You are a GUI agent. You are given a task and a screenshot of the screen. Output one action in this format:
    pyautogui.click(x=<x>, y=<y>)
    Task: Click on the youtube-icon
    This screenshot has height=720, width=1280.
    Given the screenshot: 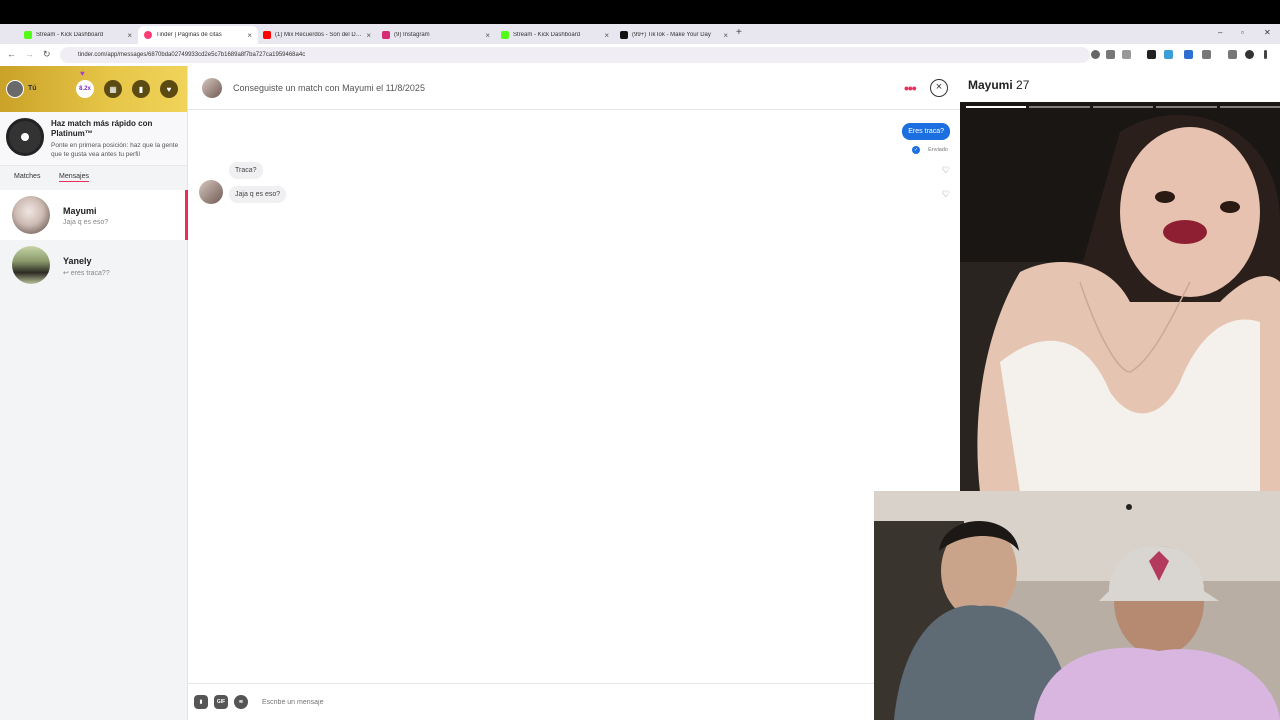 What is the action you would take?
    pyautogui.click(x=267, y=35)
    